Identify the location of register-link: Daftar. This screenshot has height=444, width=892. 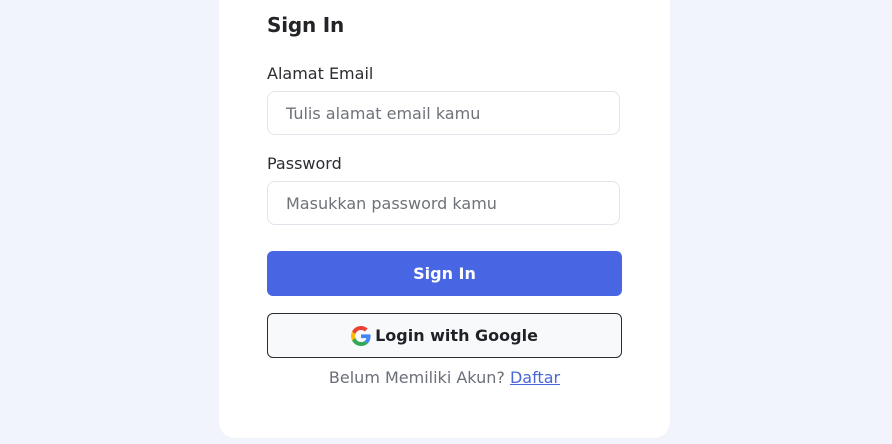
(535, 377).